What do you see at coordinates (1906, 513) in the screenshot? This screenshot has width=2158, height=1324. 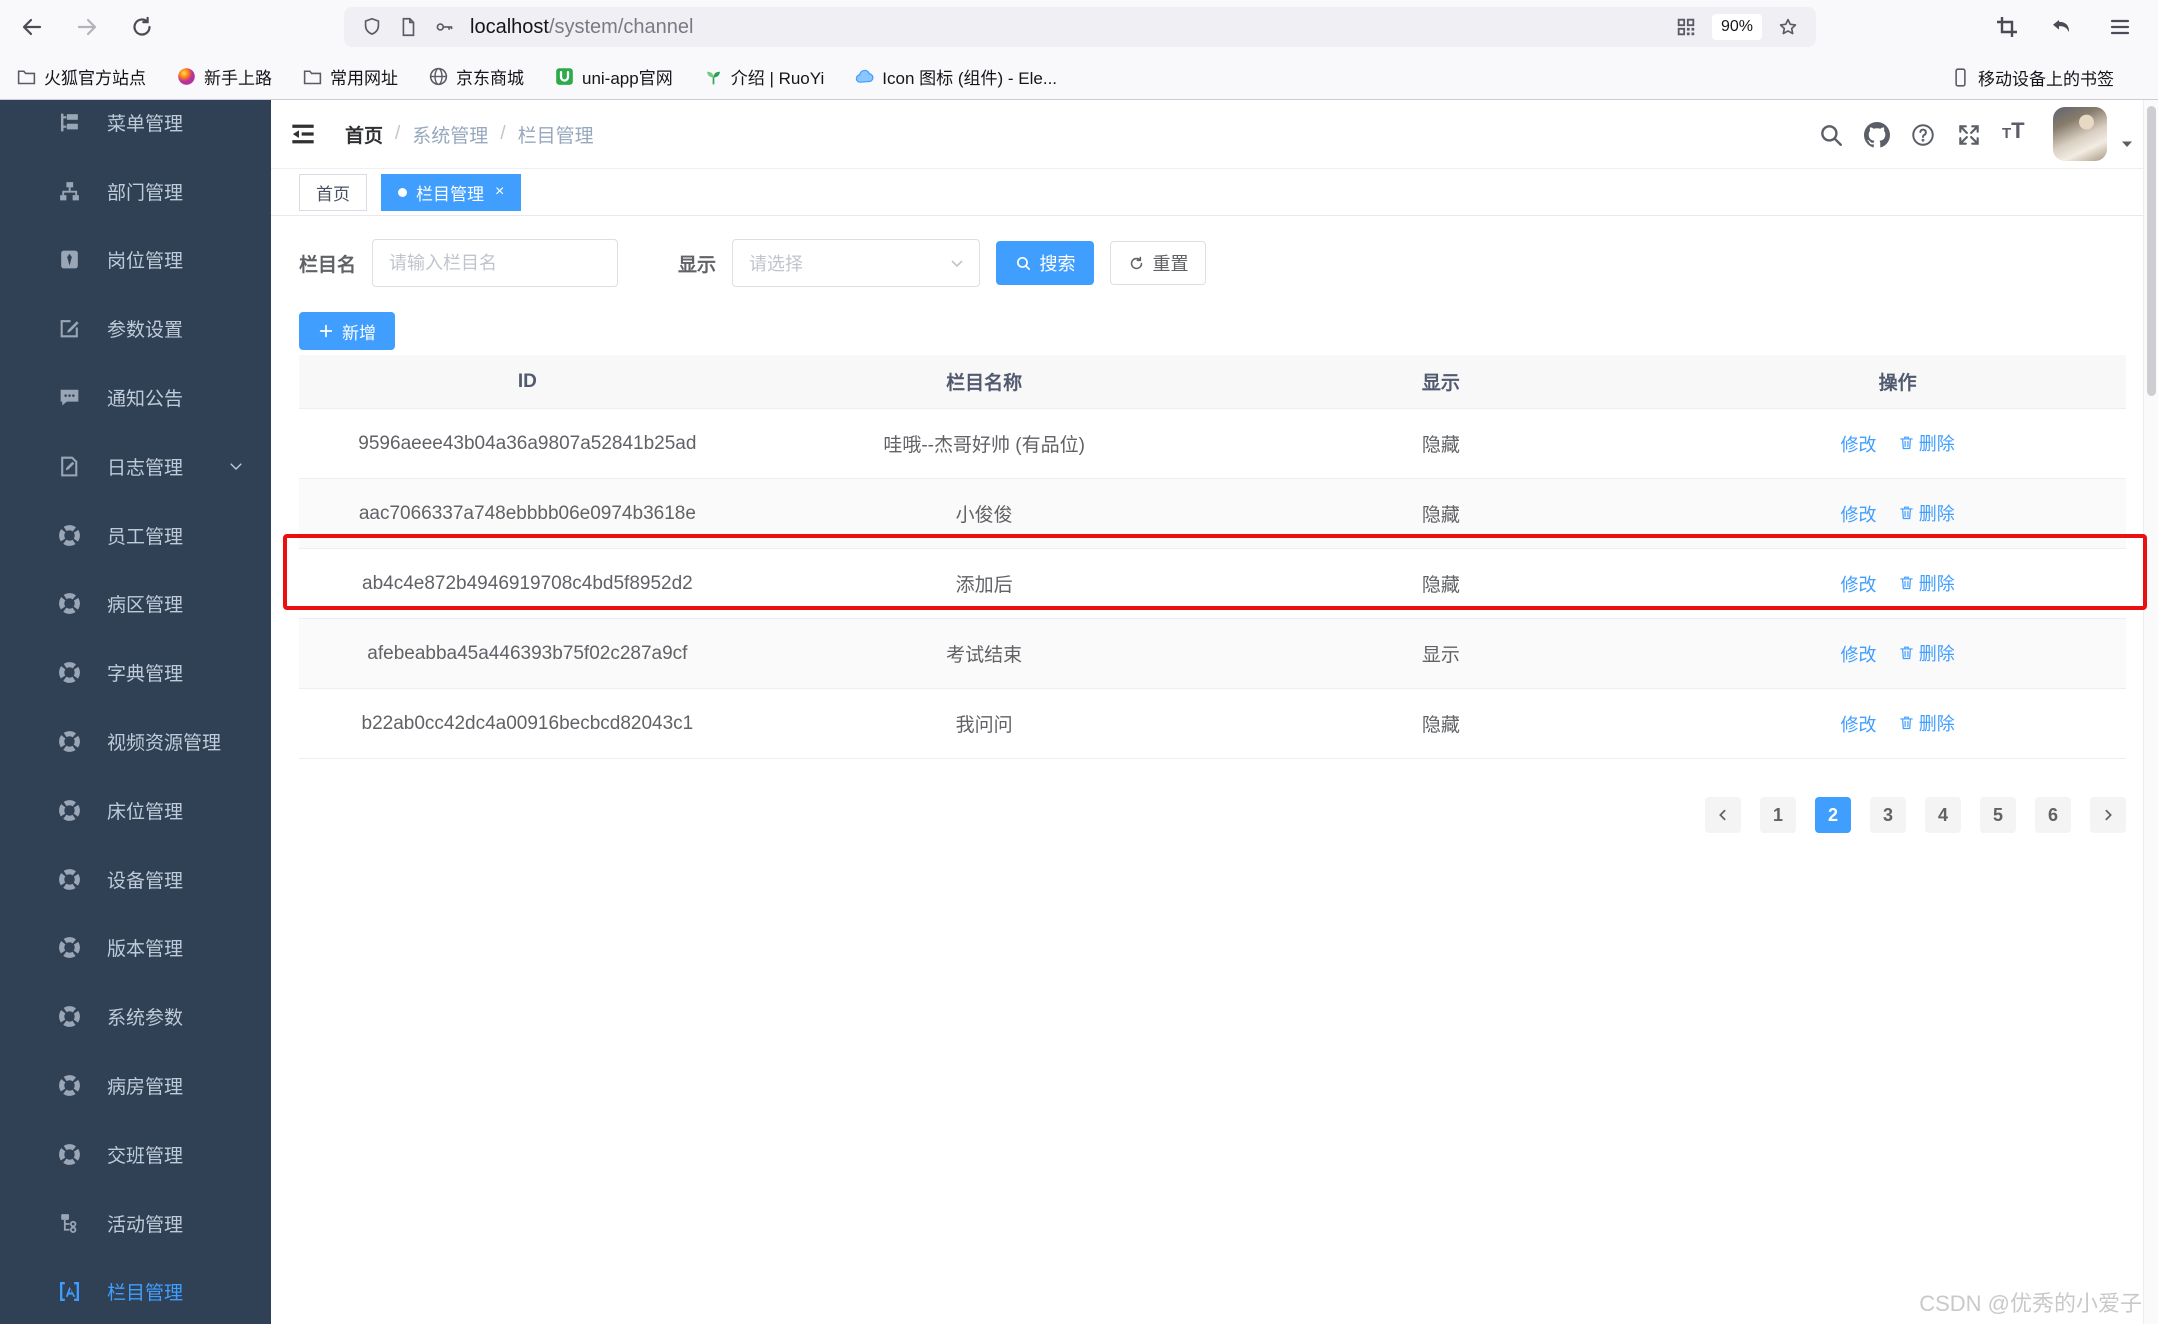 I see `trash-icon` at bounding box center [1906, 513].